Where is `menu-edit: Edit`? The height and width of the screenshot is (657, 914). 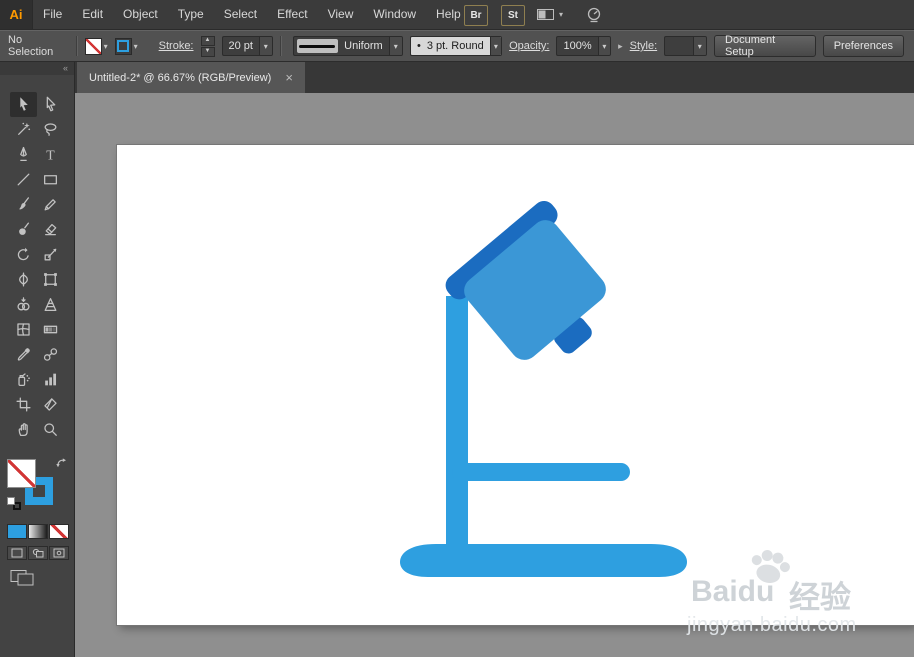 menu-edit: Edit is located at coordinates (92, 14).